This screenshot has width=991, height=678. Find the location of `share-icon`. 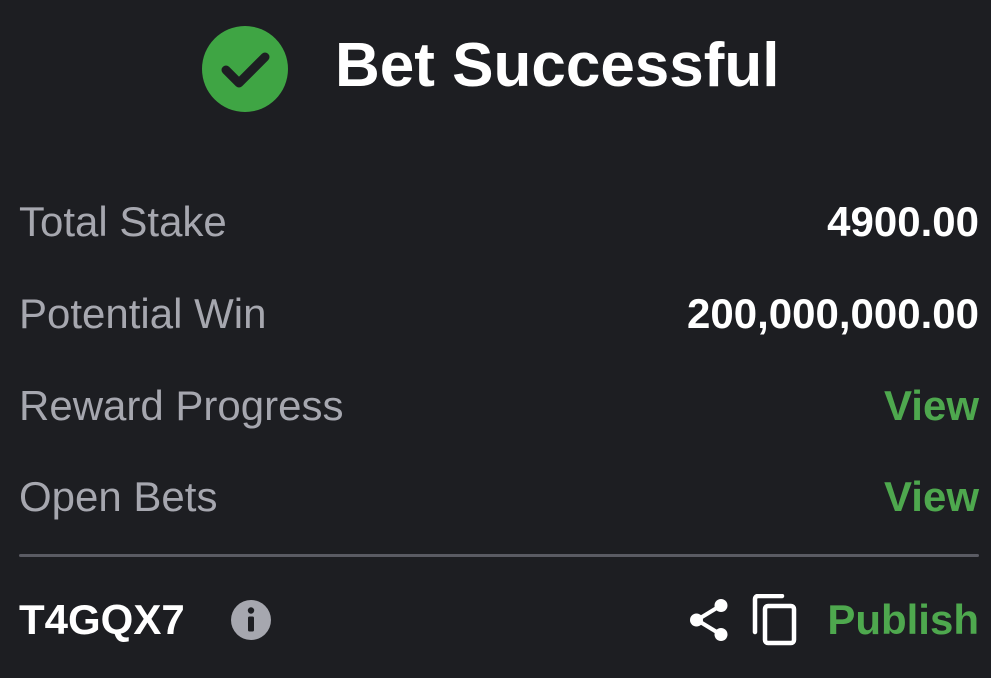

share-icon is located at coordinates (709, 620).